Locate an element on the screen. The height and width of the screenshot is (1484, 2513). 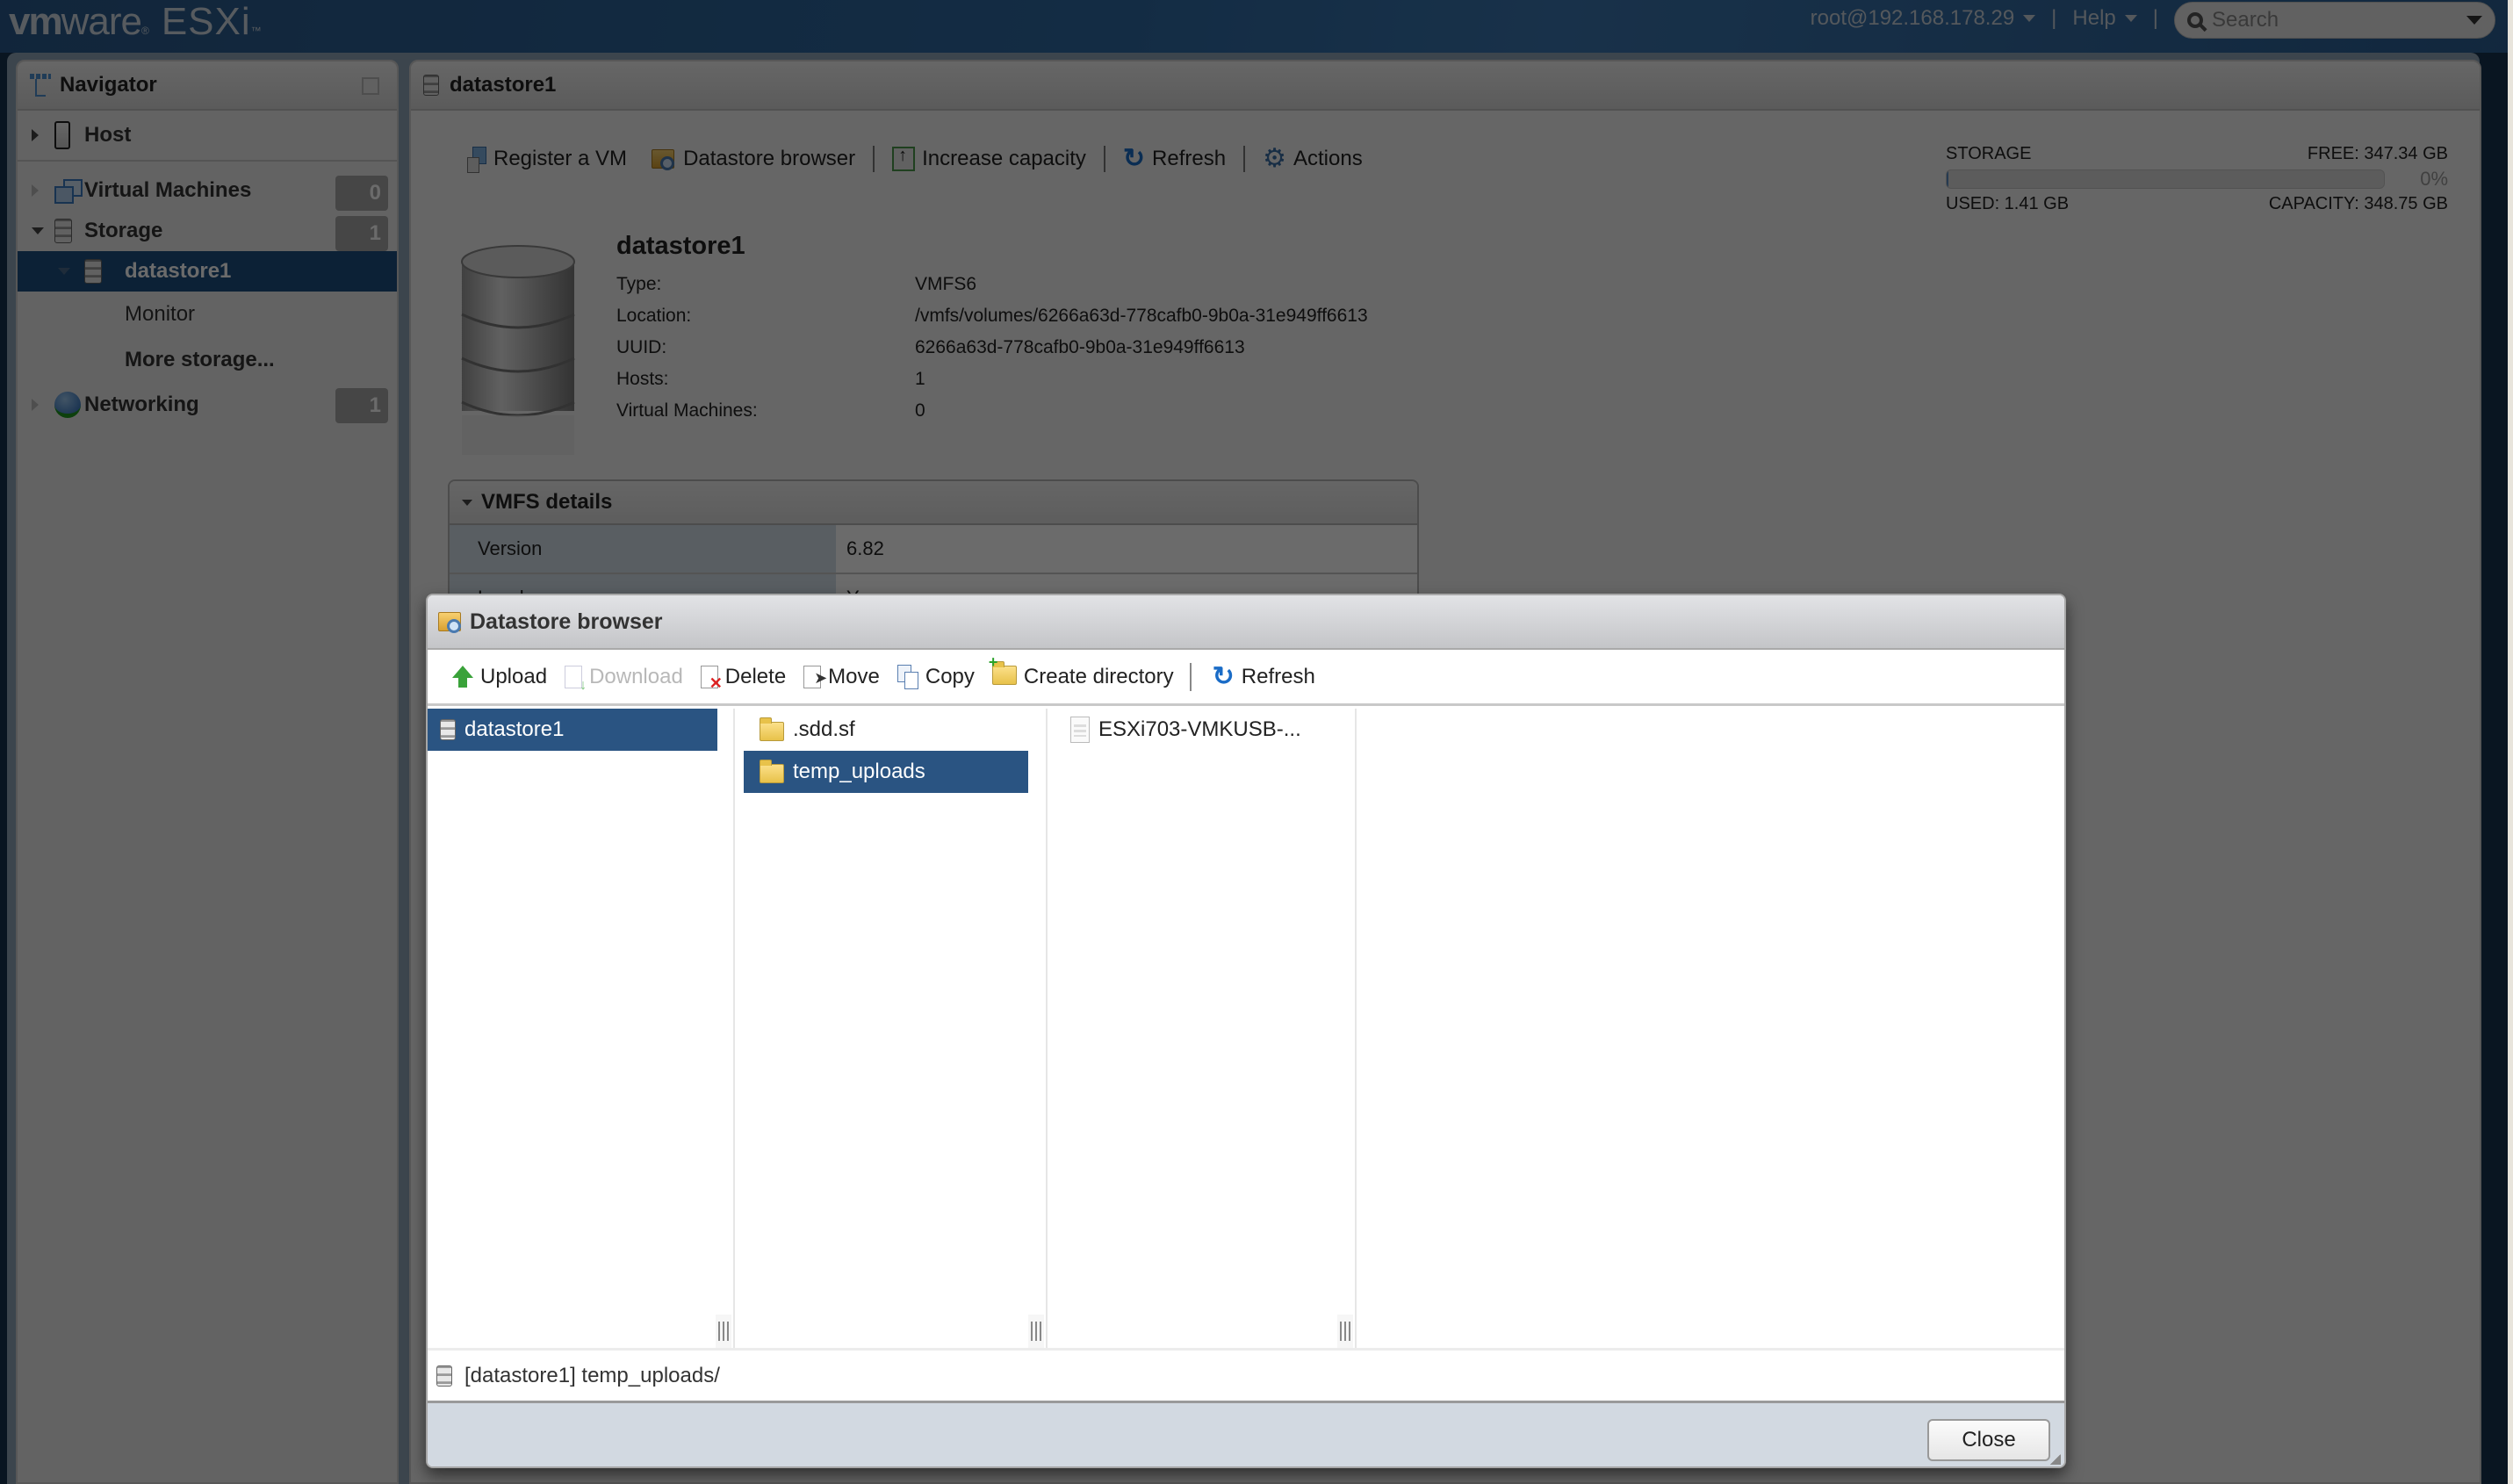
download-icon: ↓ is located at coordinates (576, 678).